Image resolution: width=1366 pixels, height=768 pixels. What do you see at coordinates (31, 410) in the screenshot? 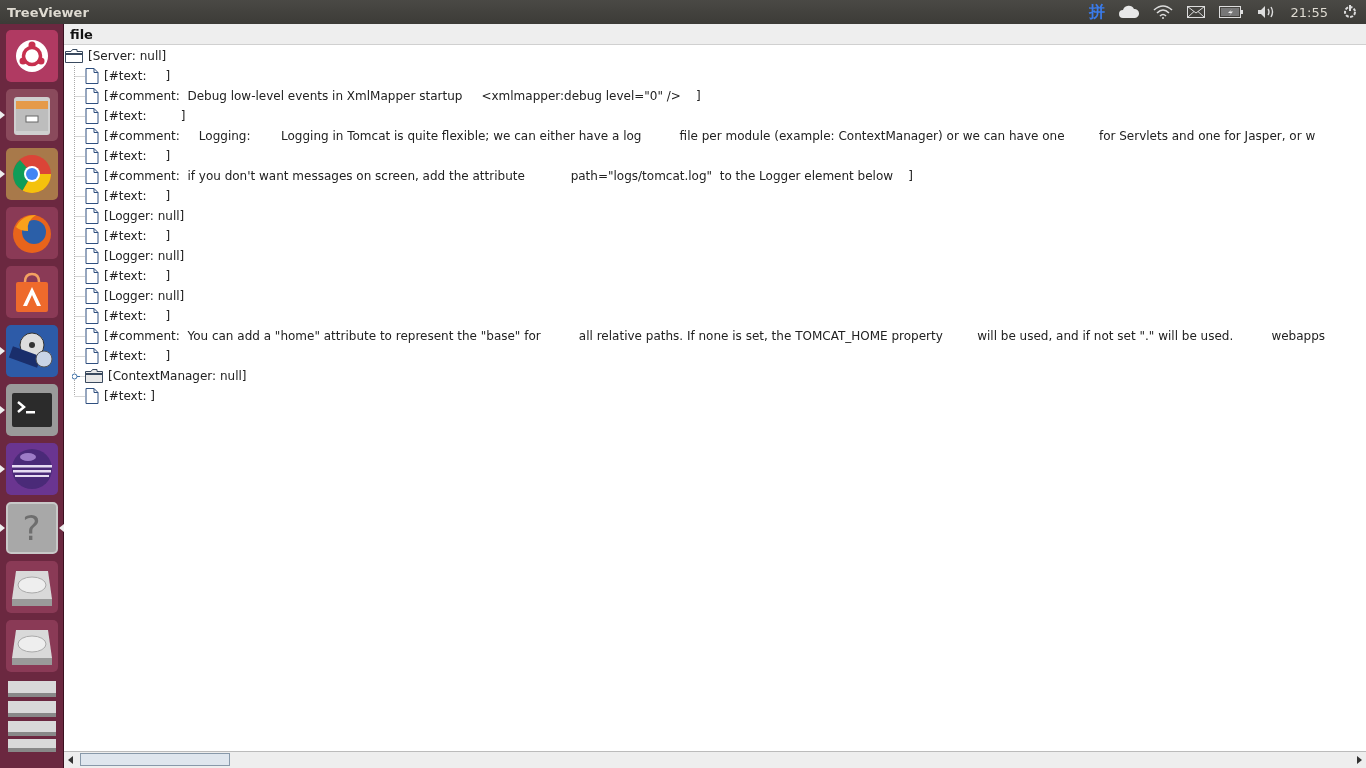
I see `terminal-icon` at bounding box center [31, 410].